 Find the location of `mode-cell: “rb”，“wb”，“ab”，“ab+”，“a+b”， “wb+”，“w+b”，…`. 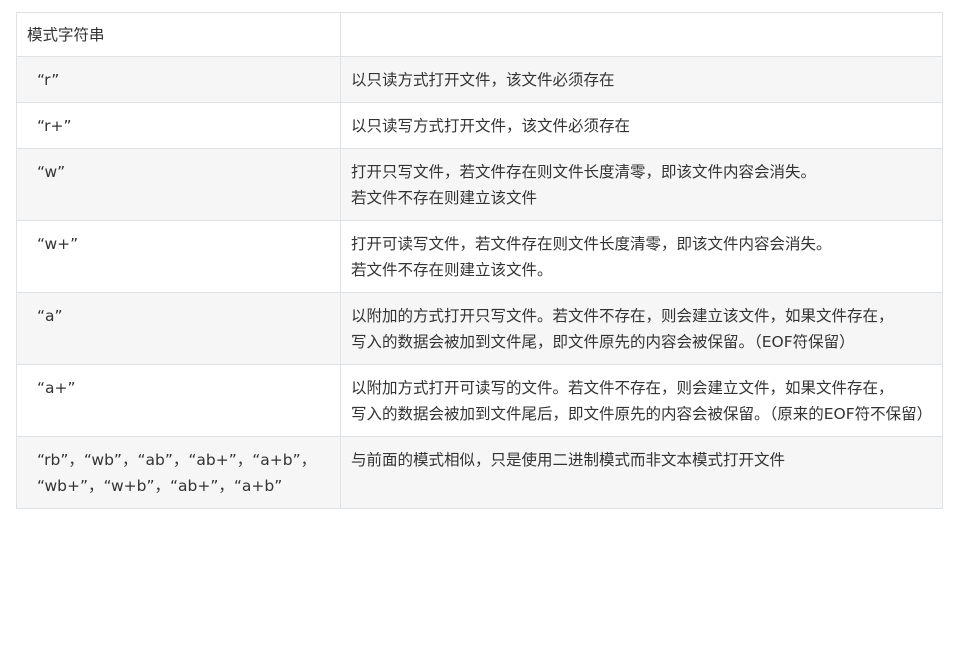

mode-cell: “rb”，“wb”，“ab”，“ab+”，“a+b”， “wb+”，“w+b”，… is located at coordinates (178, 472).